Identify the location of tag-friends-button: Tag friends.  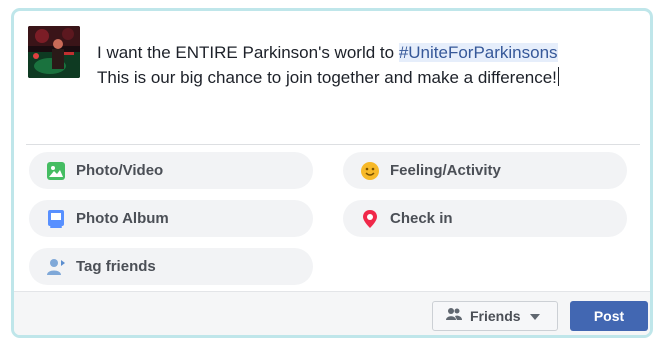
(171, 266).